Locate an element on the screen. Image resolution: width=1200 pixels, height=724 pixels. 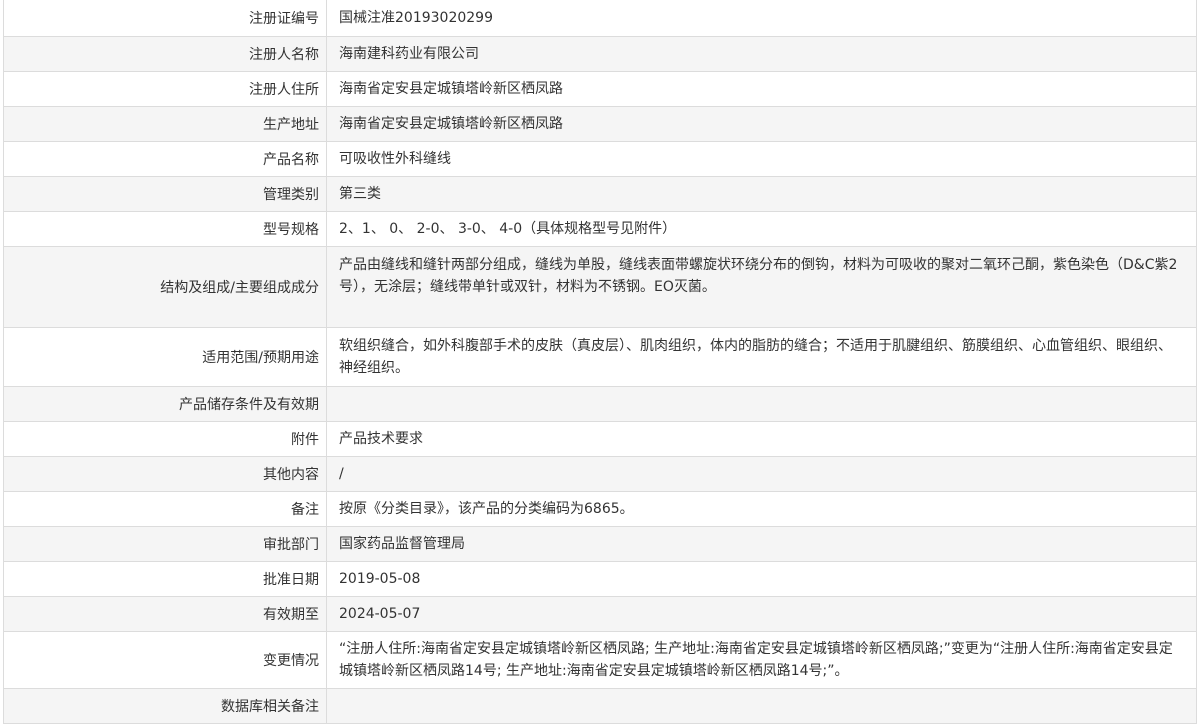
table-row: 产品名称 可吸收性外科缝线 is located at coordinates (600, 159).